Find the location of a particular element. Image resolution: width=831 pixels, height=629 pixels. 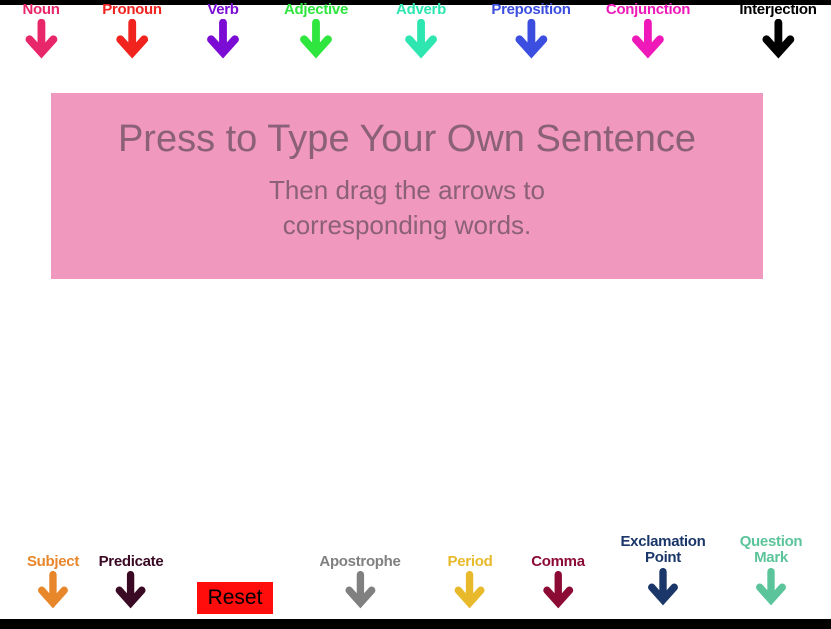

pos-tool-label-noun: Noun is located at coordinates (41, 9).